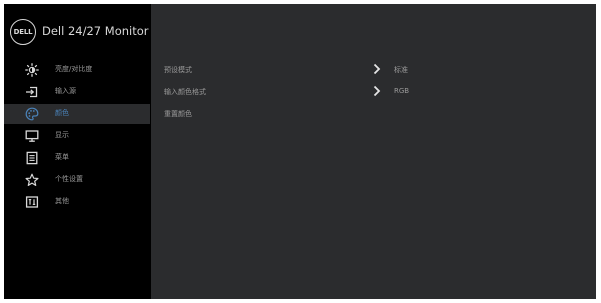 The width and height of the screenshot is (601, 303). What do you see at coordinates (77, 136) in the screenshot?
I see `sidebar-item-display: 显示` at bounding box center [77, 136].